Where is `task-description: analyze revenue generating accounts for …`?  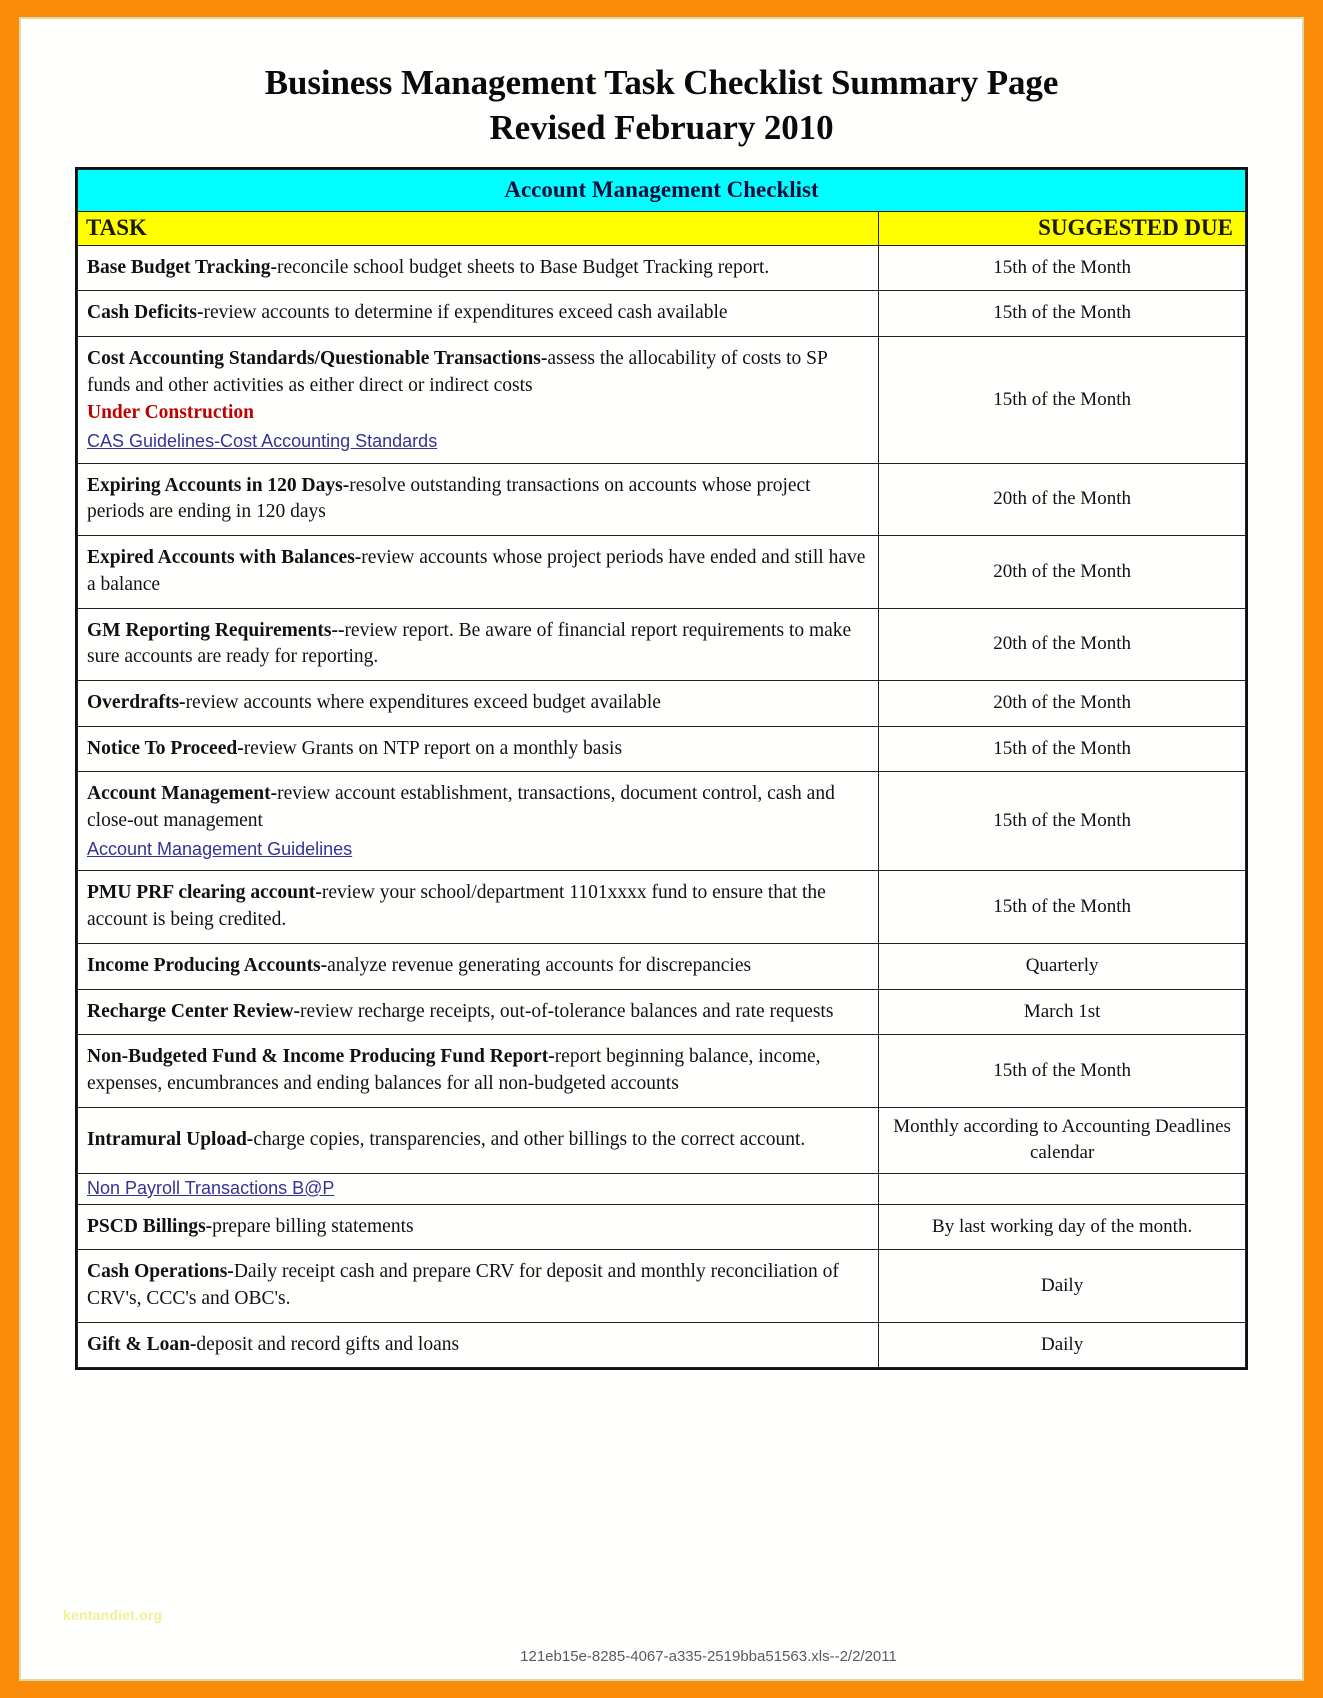
task-description: analyze revenue generating accounts for … is located at coordinates (539, 965).